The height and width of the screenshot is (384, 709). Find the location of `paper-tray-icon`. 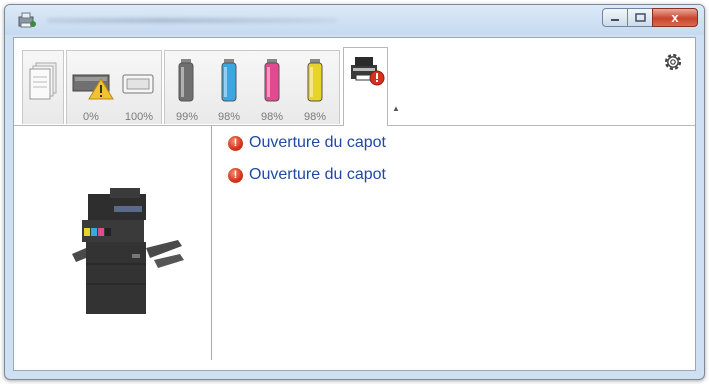

paper-tray-icon is located at coordinates (138, 84).